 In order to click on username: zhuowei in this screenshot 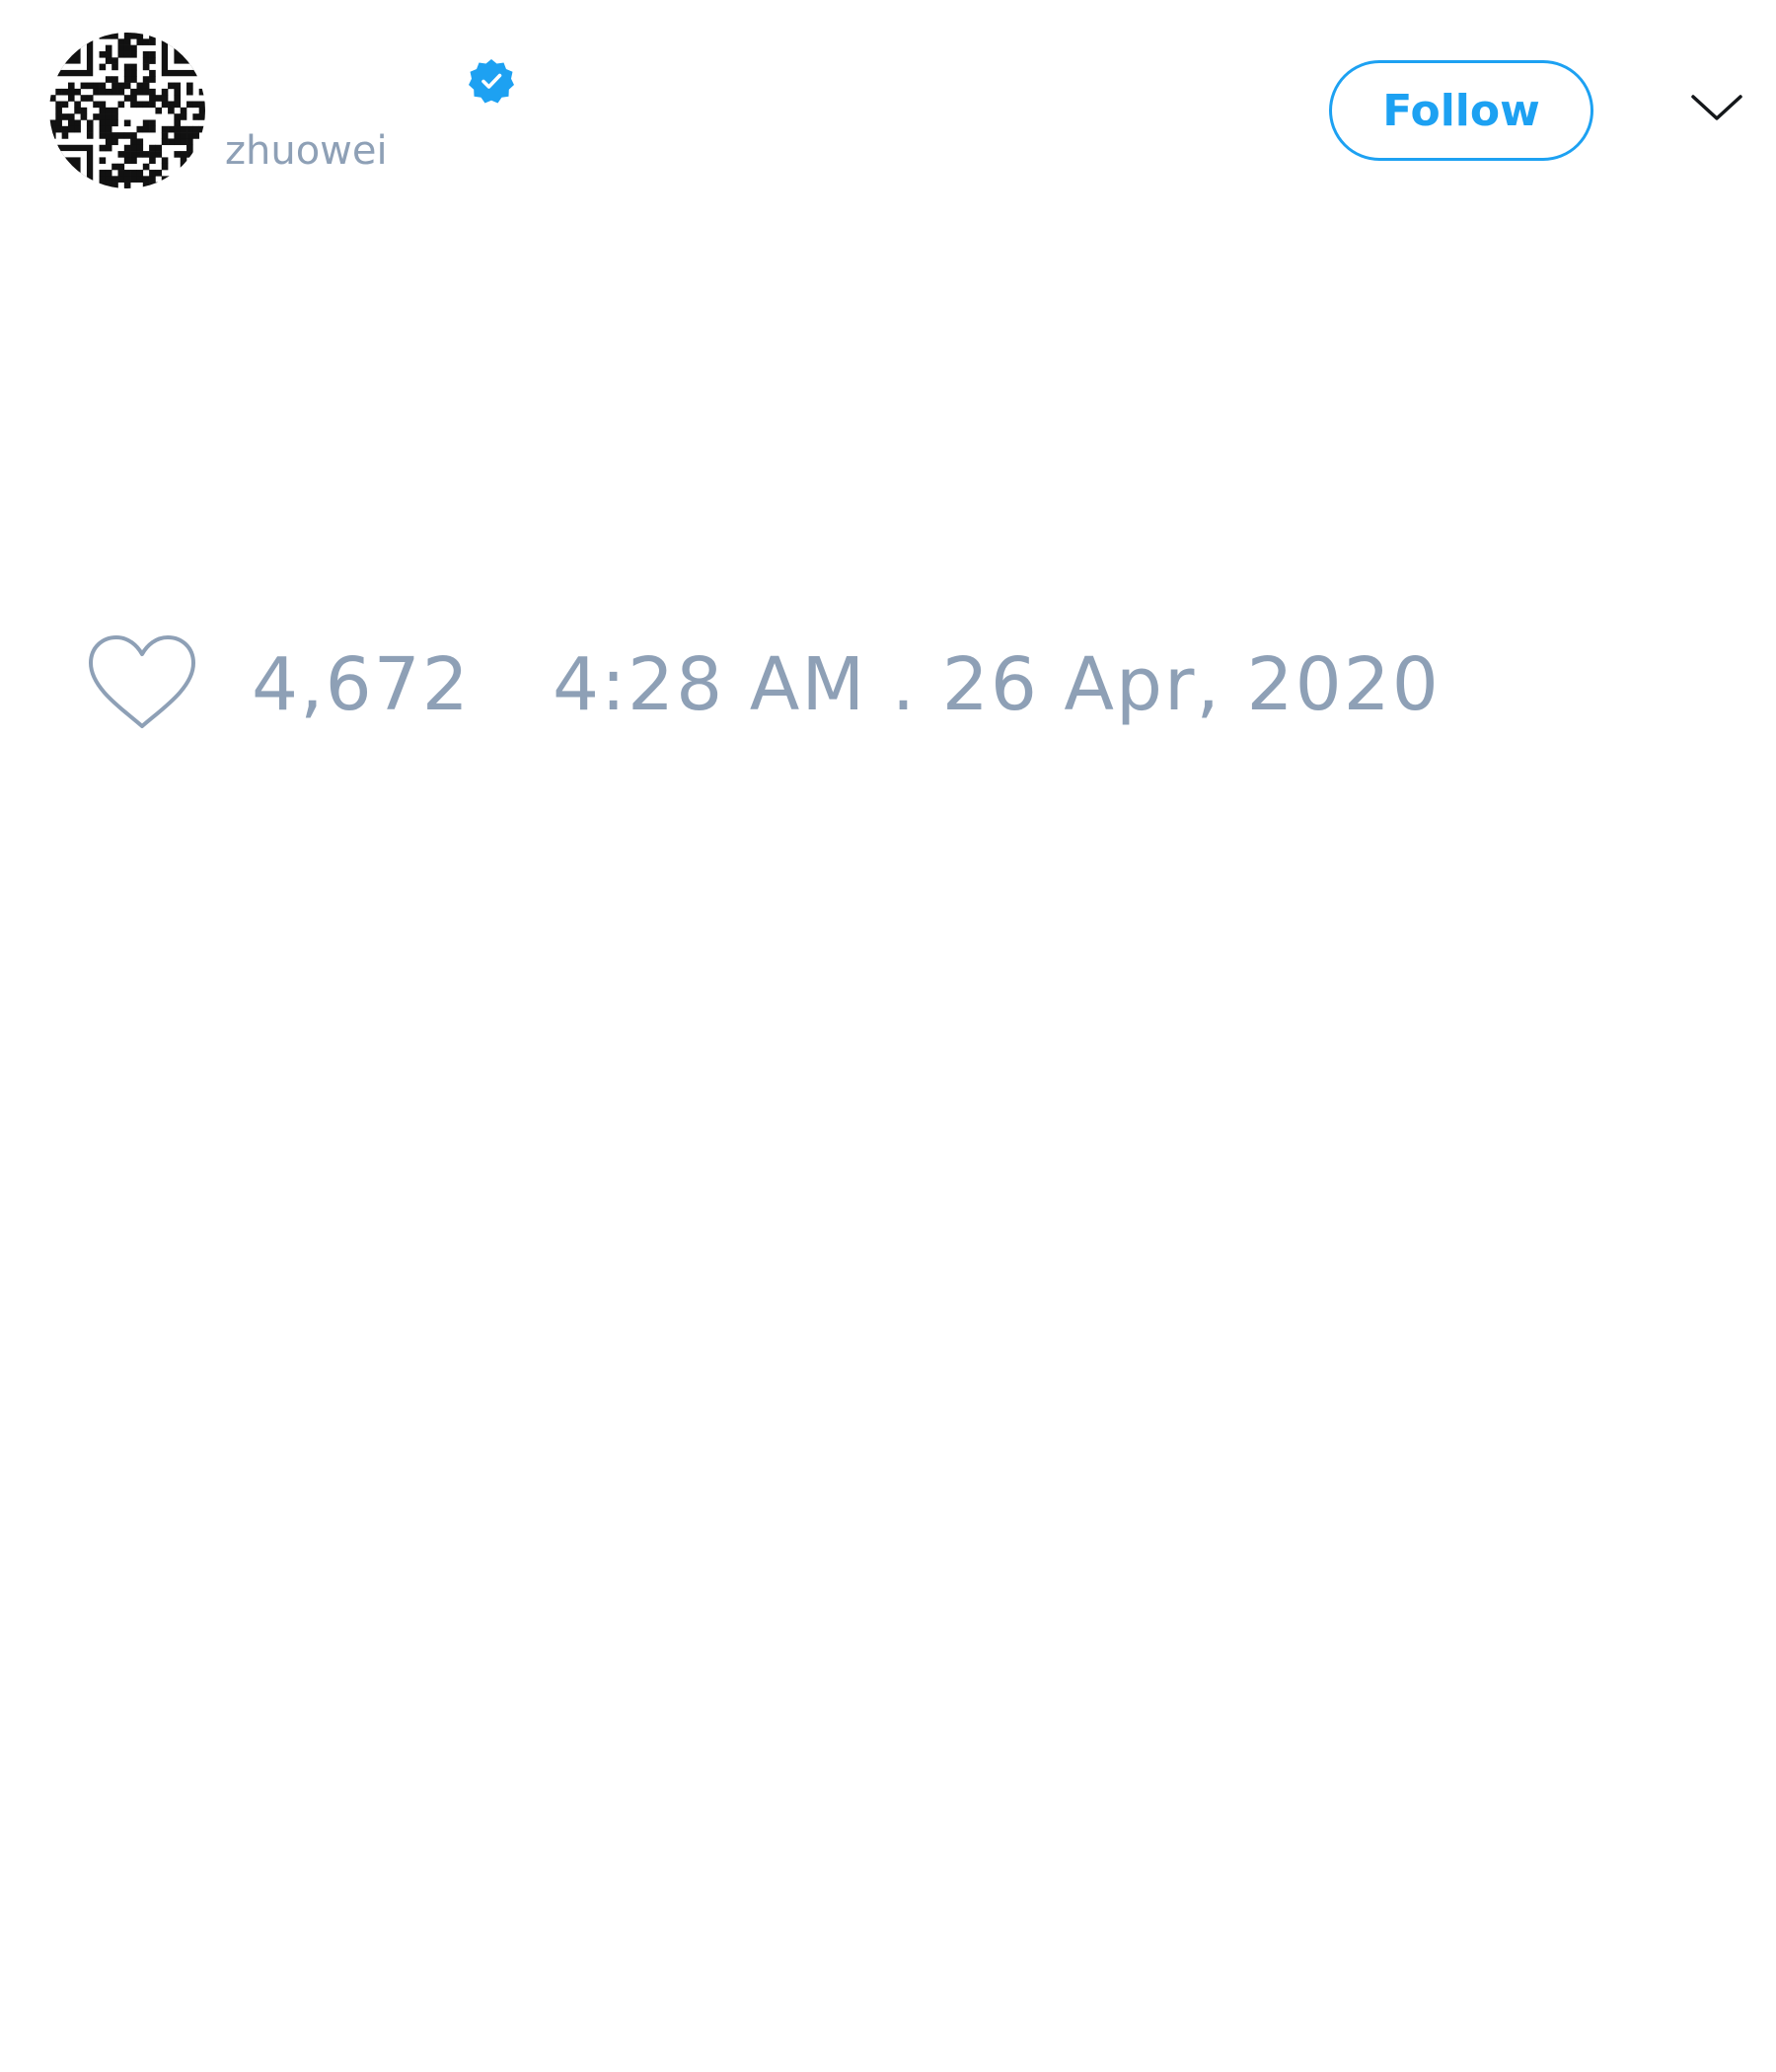, I will do `click(307, 151)`.